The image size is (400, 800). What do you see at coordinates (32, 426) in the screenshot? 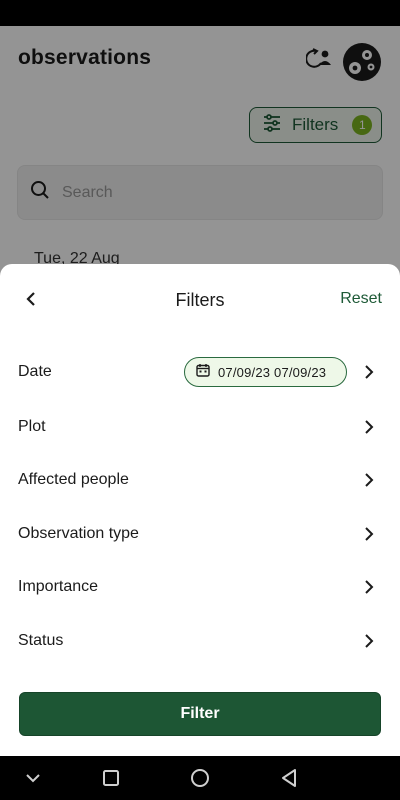
I see `filter-row-label: Plot` at bounding box center [32, 426].